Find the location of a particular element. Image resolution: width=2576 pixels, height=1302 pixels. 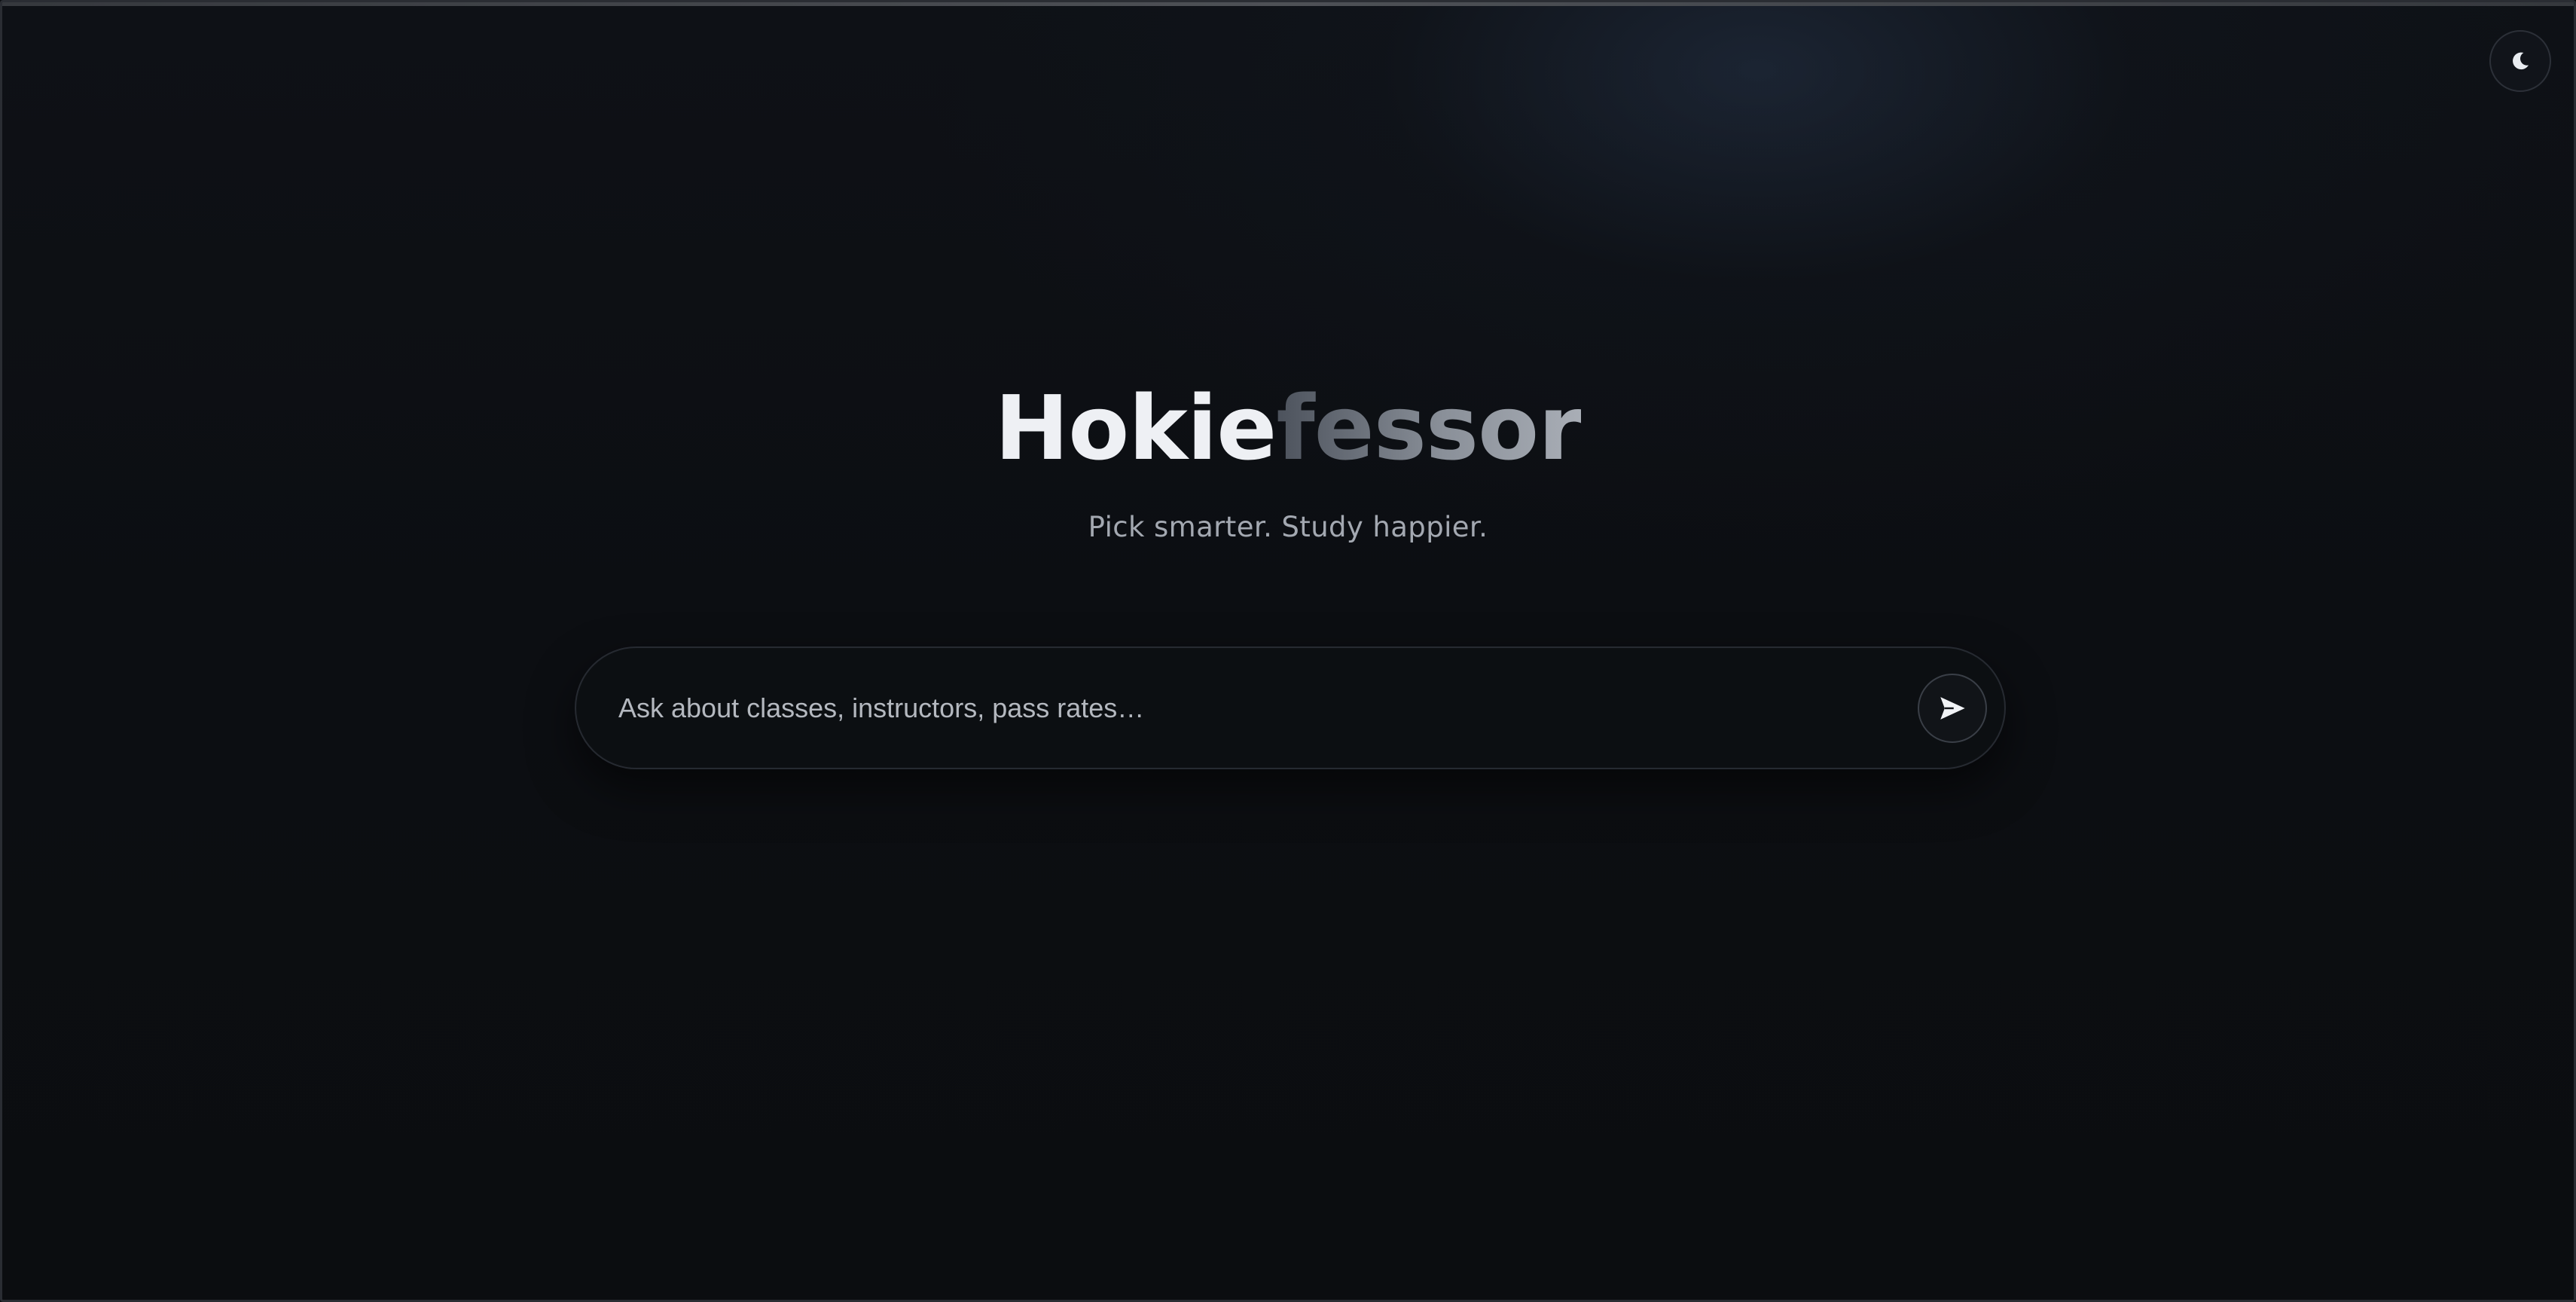

search-input is located at coordinates (1247, 708).